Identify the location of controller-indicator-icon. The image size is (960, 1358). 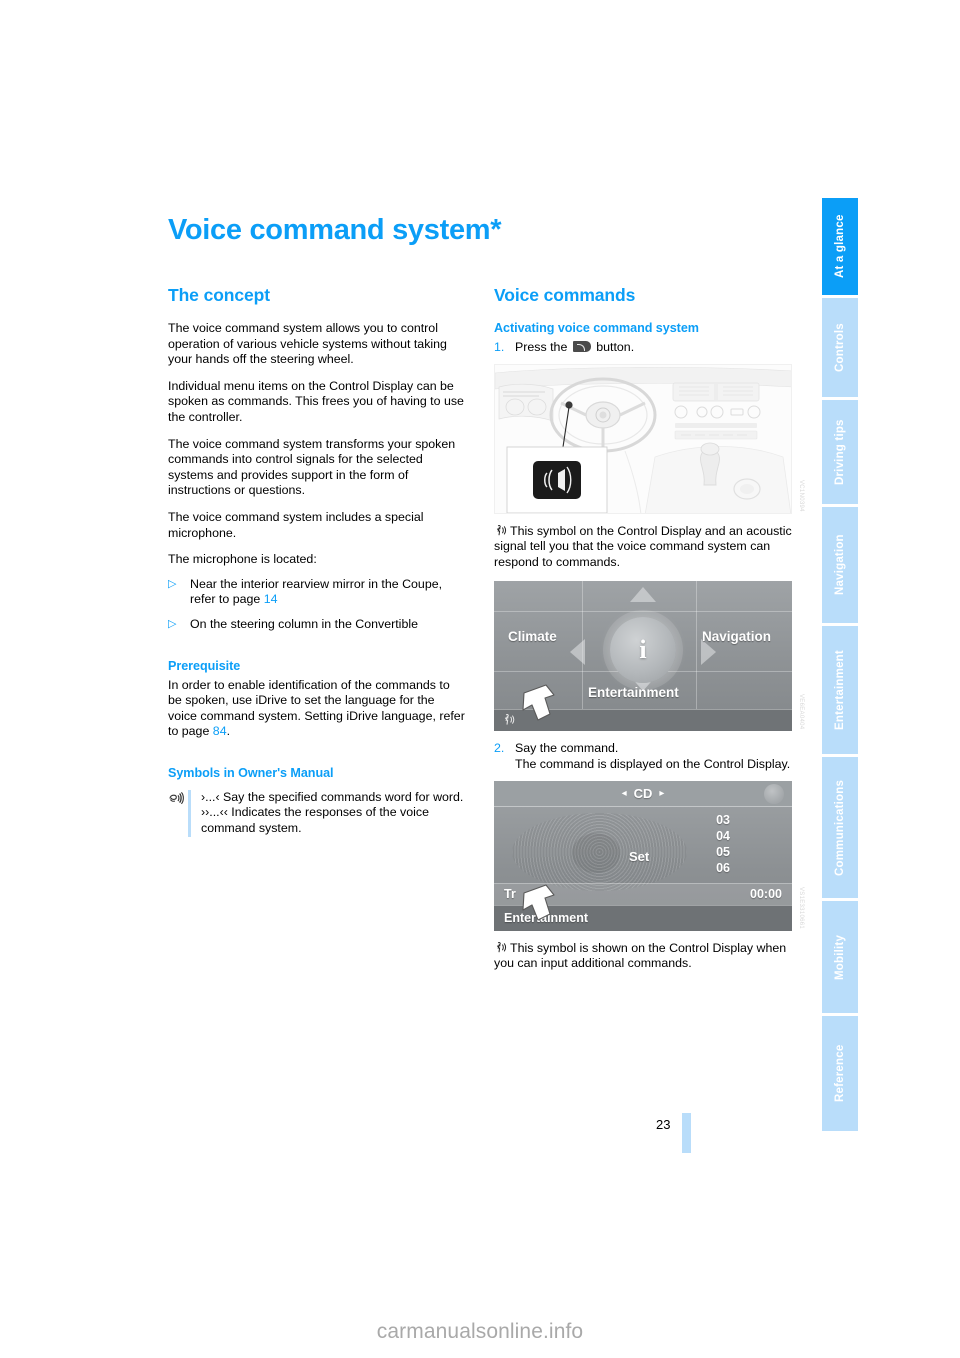
(774, 793).